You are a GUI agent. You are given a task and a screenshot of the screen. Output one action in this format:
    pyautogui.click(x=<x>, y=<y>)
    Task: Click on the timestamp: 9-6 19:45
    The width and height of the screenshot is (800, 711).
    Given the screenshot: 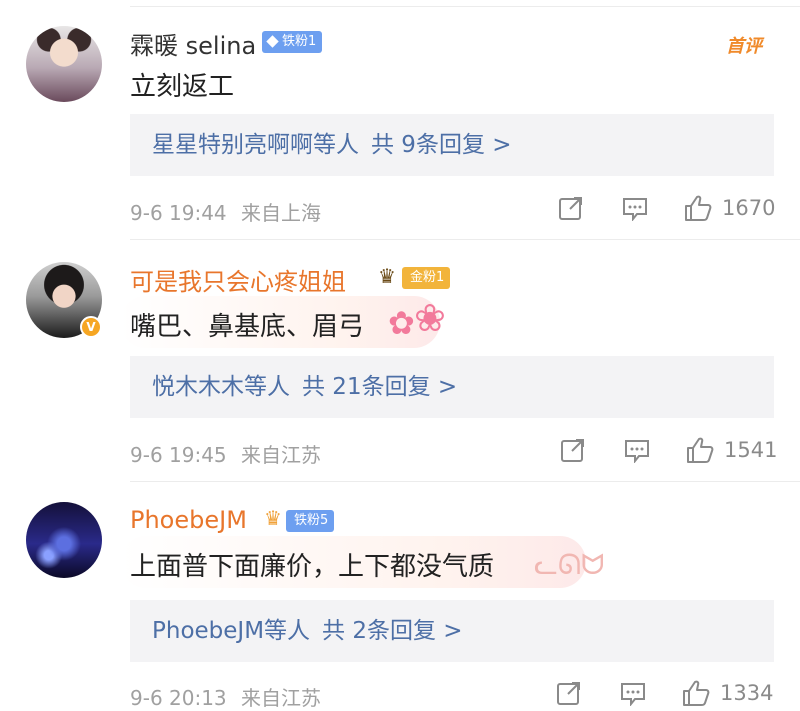 What is the action you would take?
    pyautogui.click(x=178, y=455)
    